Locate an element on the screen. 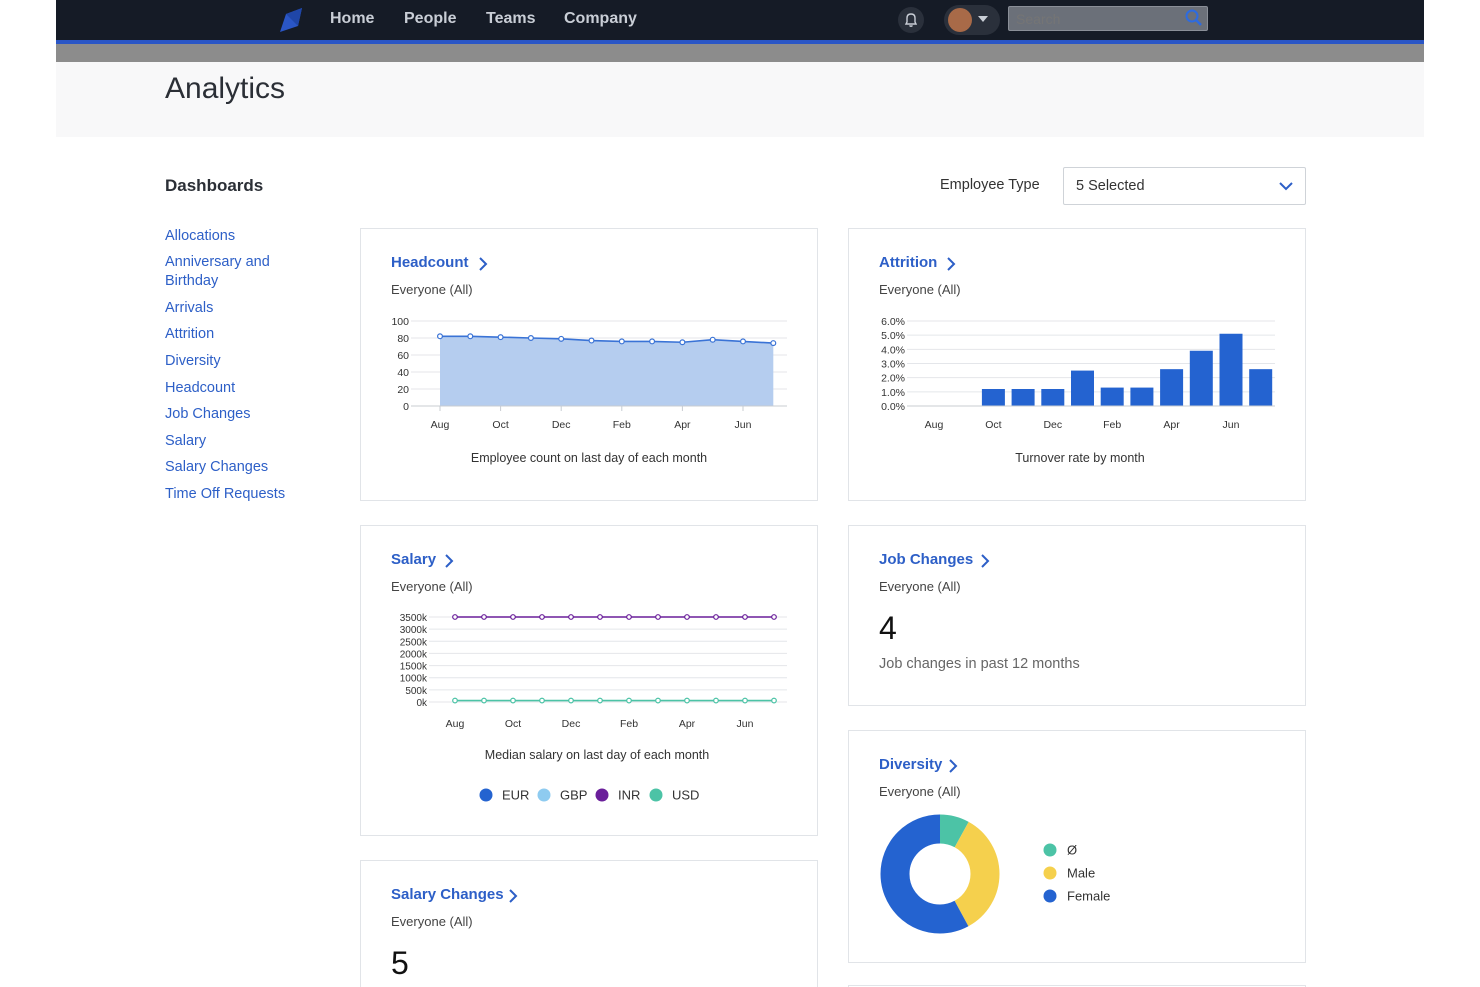 The image size is (1480, 987). y-tick-label: 3500k is located at coordinates (414, 618).